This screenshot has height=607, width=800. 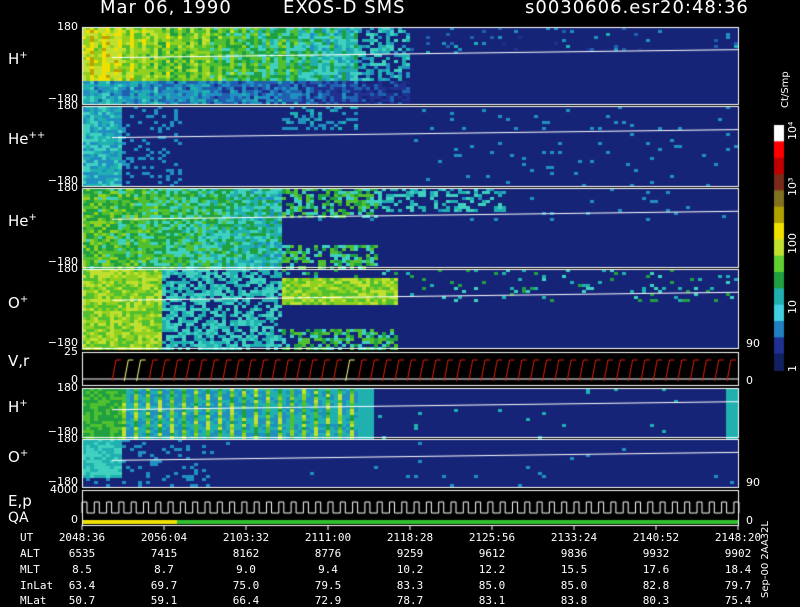 What do you see at coordinates (246, 569) in the screenshot?
I see `table-cell: 9.0` at bounding box center [246, 569].